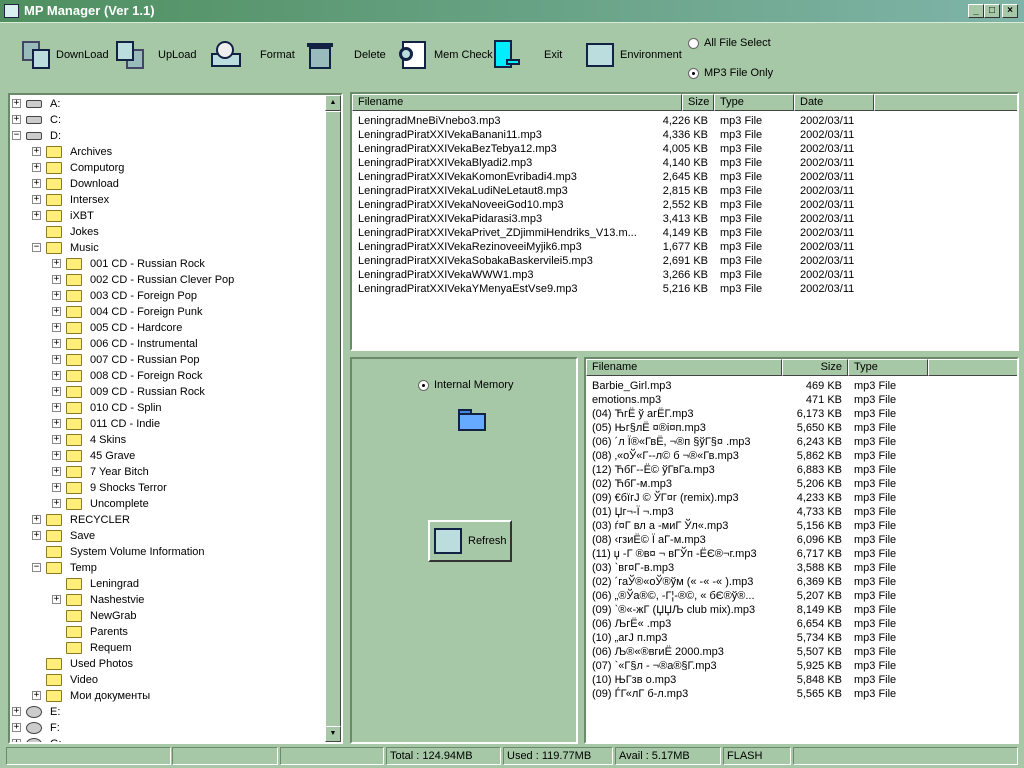 The width and height of the screenshot is (1024, 768). What do you see at coordinates (633, 55) in the screenshot?
I see `environment-button: Environment` at bounding box center [633, 55].